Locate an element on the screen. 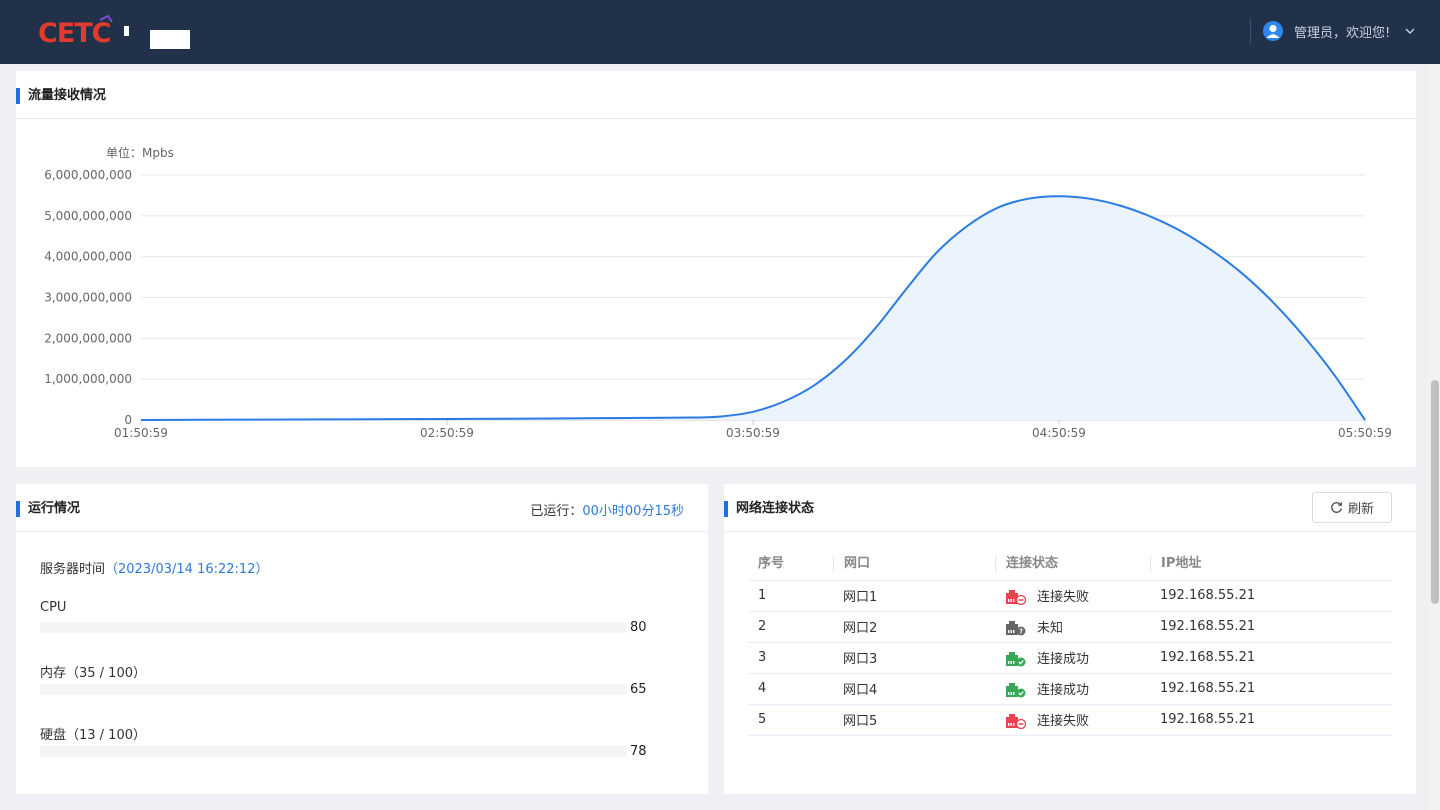  x-tick-label: 04:50:59 is located at coordinates (1059, 433).